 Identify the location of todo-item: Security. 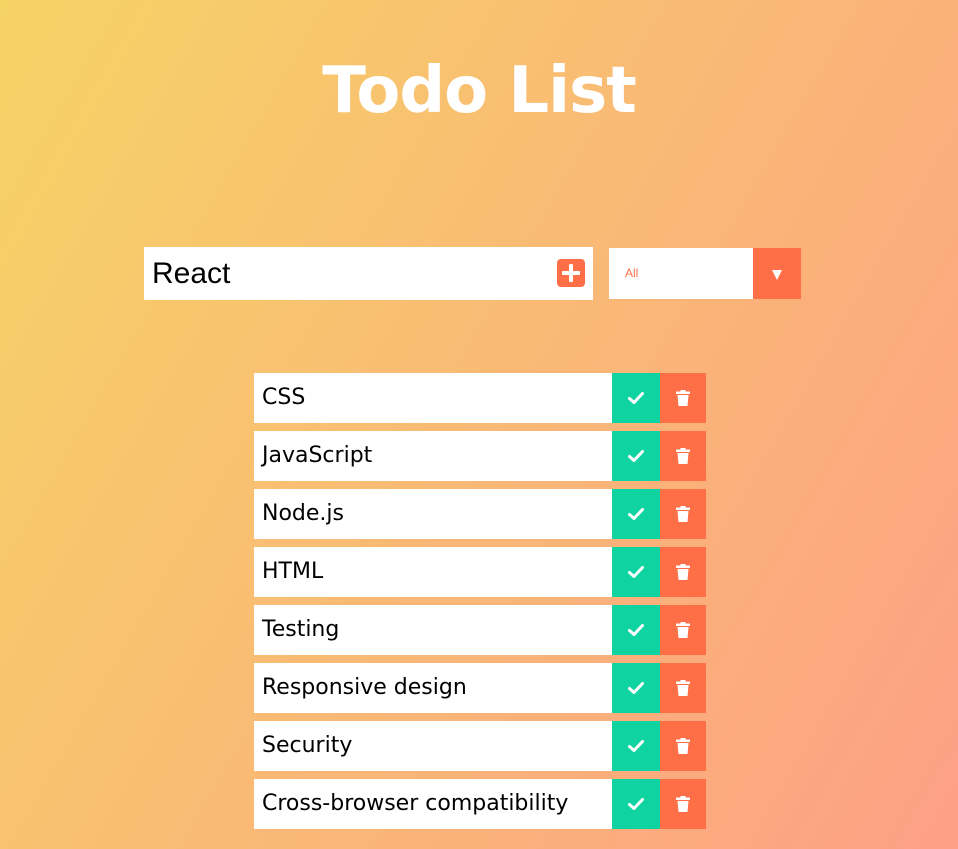
(480, 746).